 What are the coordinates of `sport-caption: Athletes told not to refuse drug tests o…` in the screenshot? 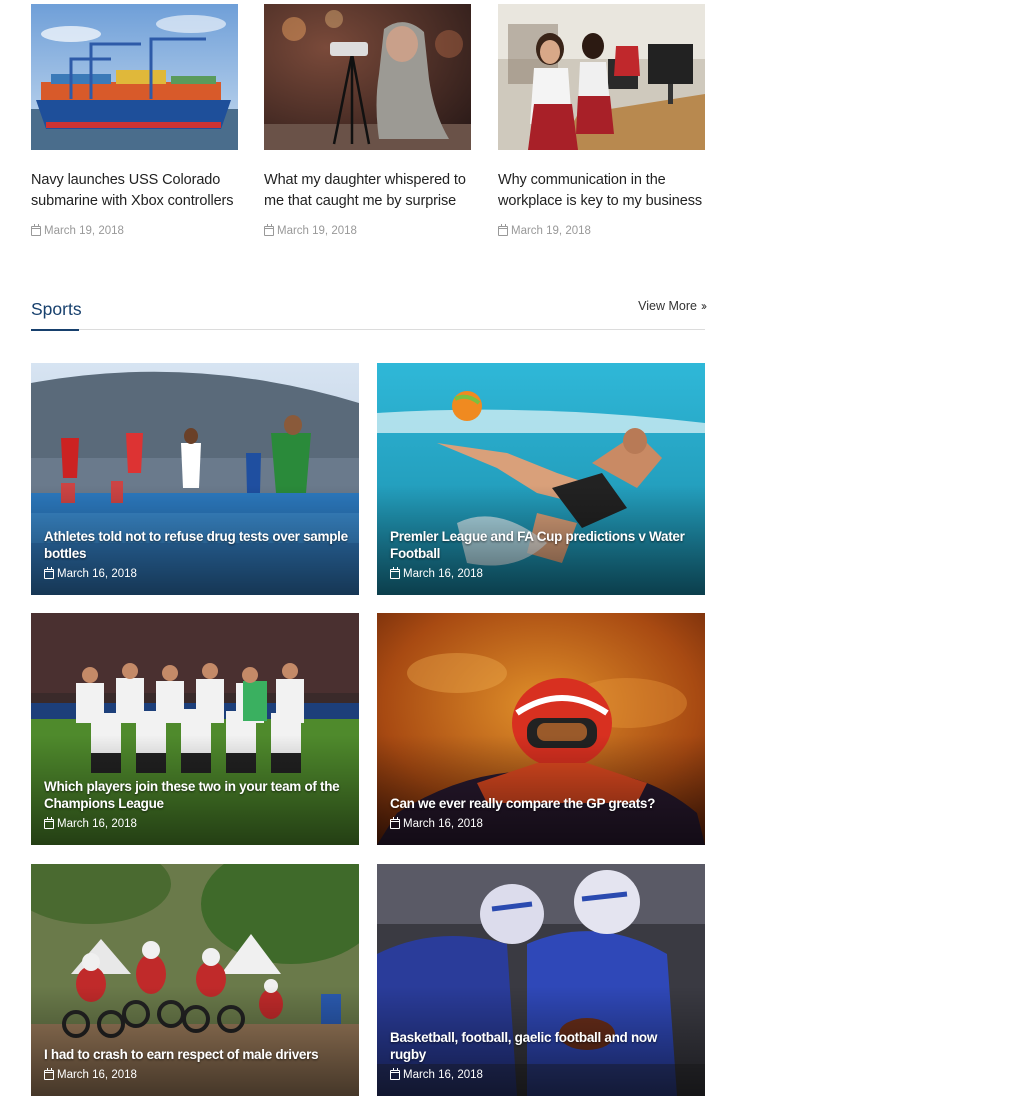 It's located at (196, 554).